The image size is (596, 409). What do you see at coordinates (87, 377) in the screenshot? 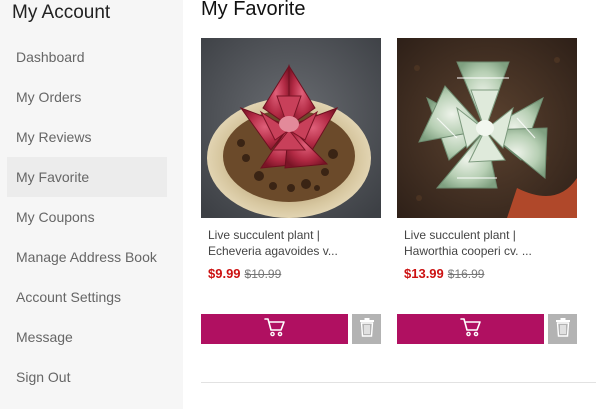
I see `sidebar-item-sign-out: Sign Out` at bounding box center [87, 377].